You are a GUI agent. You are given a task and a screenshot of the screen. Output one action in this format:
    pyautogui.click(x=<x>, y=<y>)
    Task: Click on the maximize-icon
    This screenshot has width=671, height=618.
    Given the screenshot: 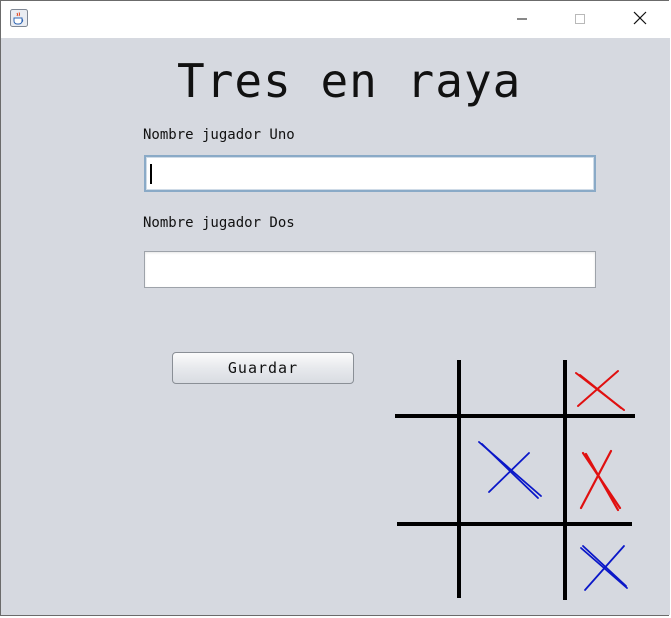 What is the action you would take?
    pyautogui.click(x=580, y=19)
    